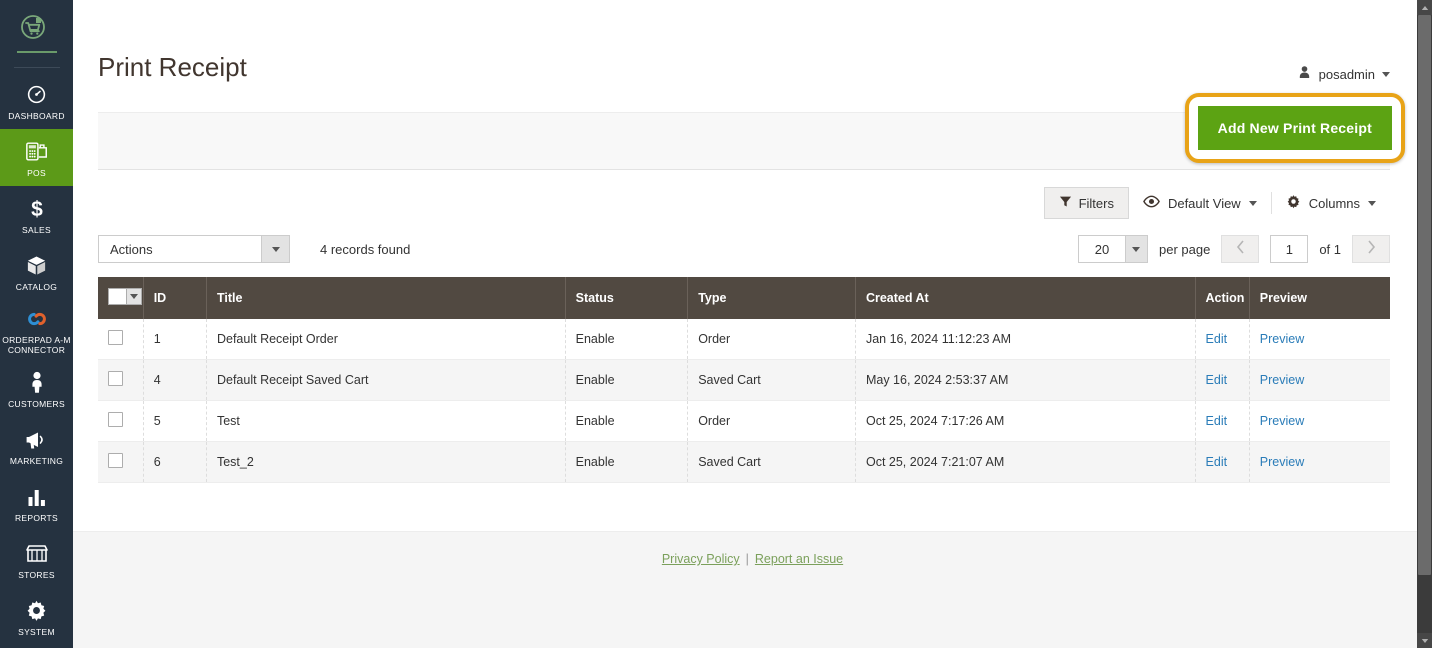 The image size is (1432, 648). I want to click on sidebar-item-marketing: MARKETING, so click(36, 445).